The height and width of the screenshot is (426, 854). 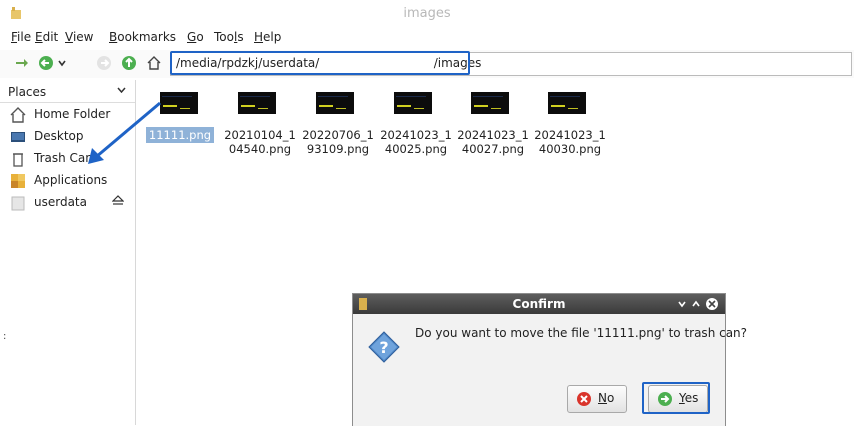 I want to click on left-edge-mark: :, so click(x=5, y=336).